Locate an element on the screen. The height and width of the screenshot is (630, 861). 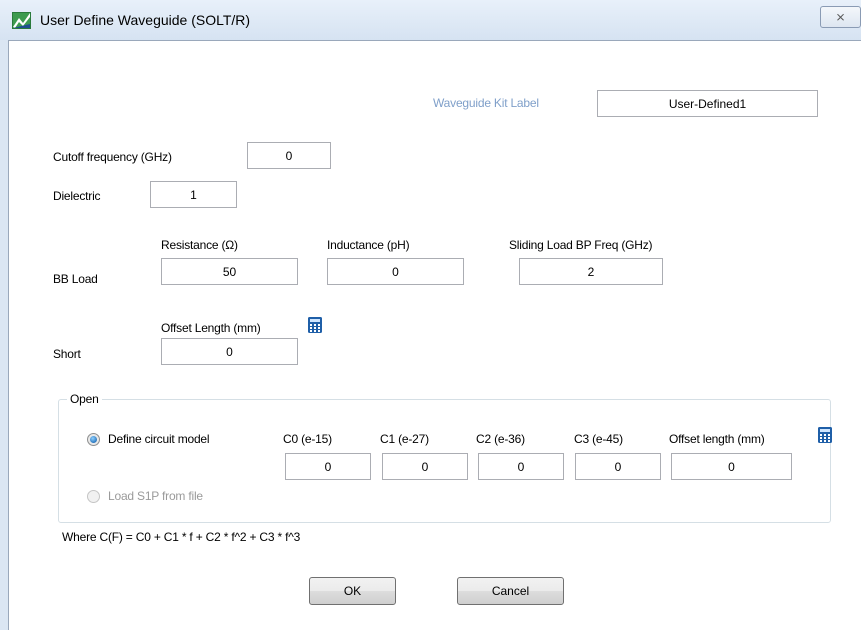
open-group-label: Open is located at coordinates (84, 399).